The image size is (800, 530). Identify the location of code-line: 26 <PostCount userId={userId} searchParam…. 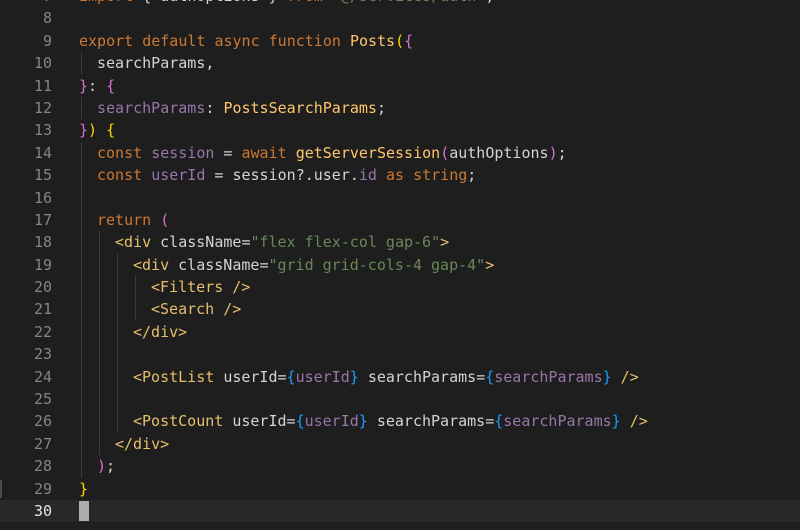
(400, 421).